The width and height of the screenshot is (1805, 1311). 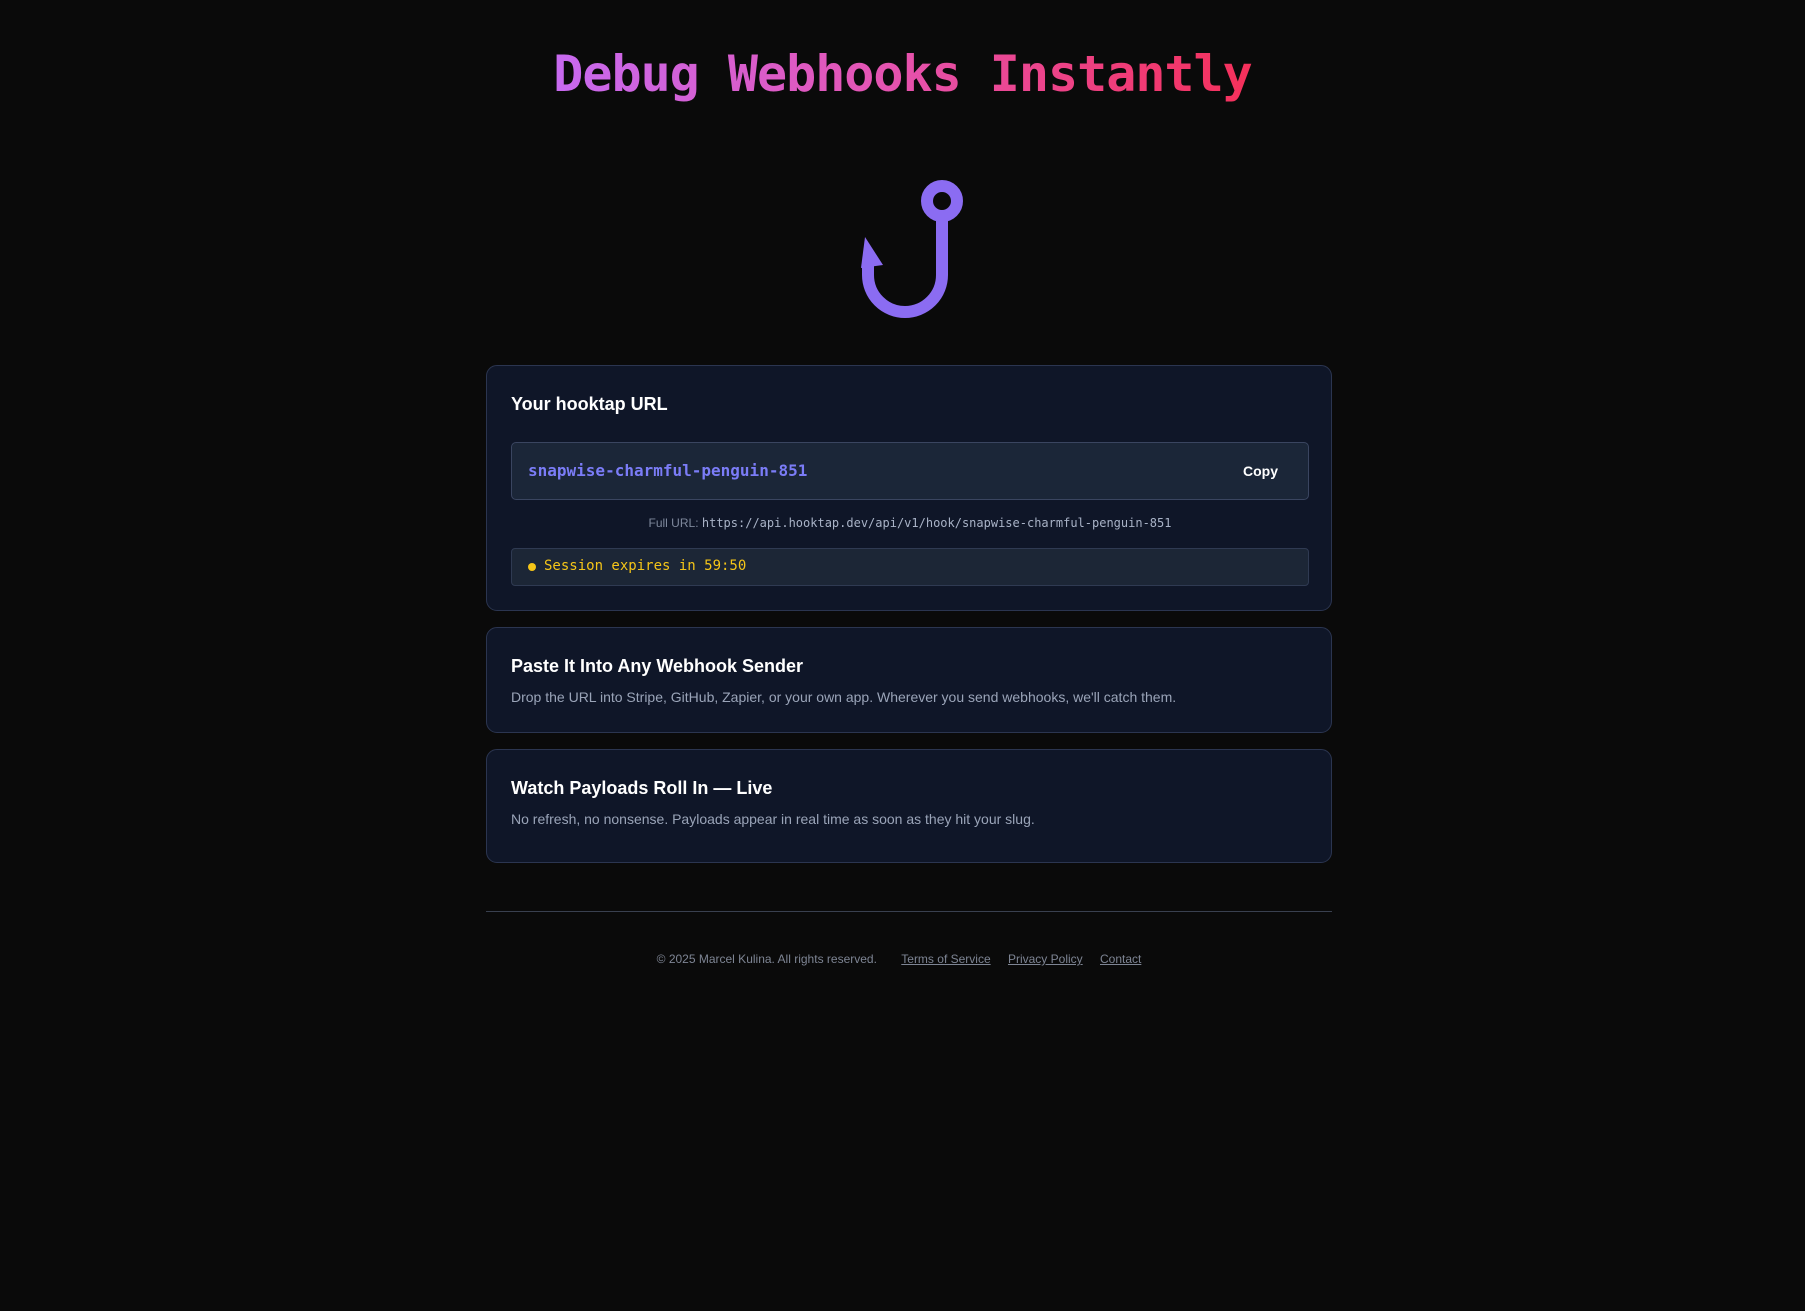 I want to click on footer-link-terms: Terms of Service, so click(x=945, y=959).